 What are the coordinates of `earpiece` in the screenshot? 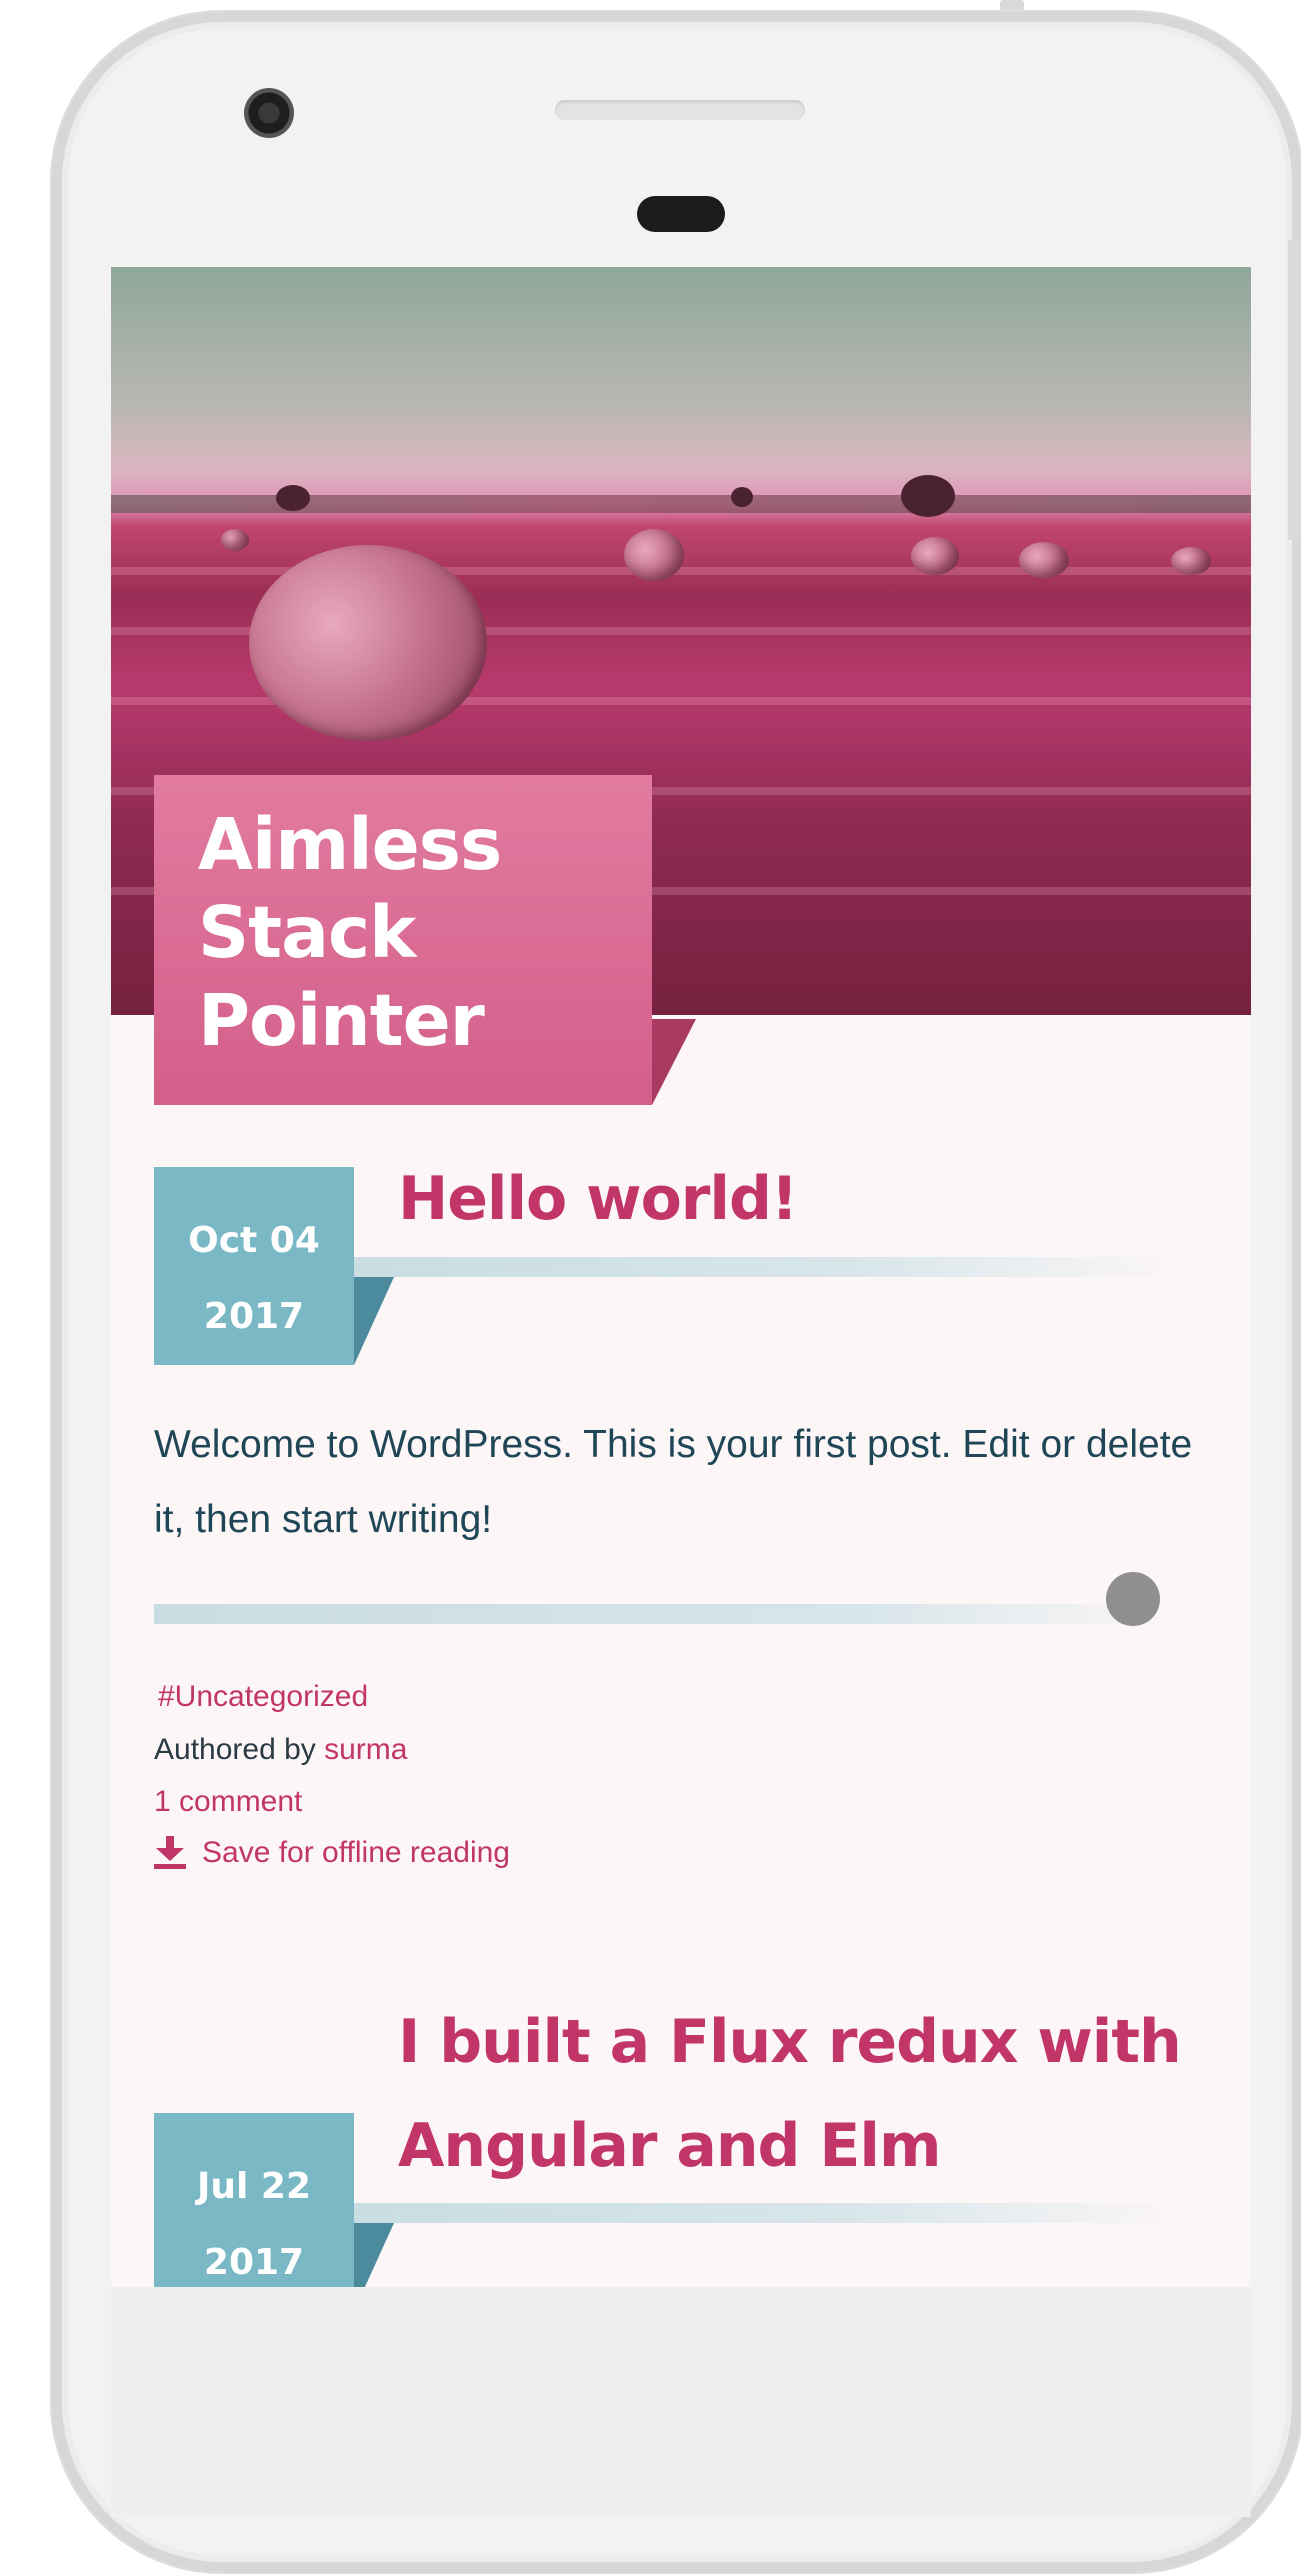 It's located at (681, 214).